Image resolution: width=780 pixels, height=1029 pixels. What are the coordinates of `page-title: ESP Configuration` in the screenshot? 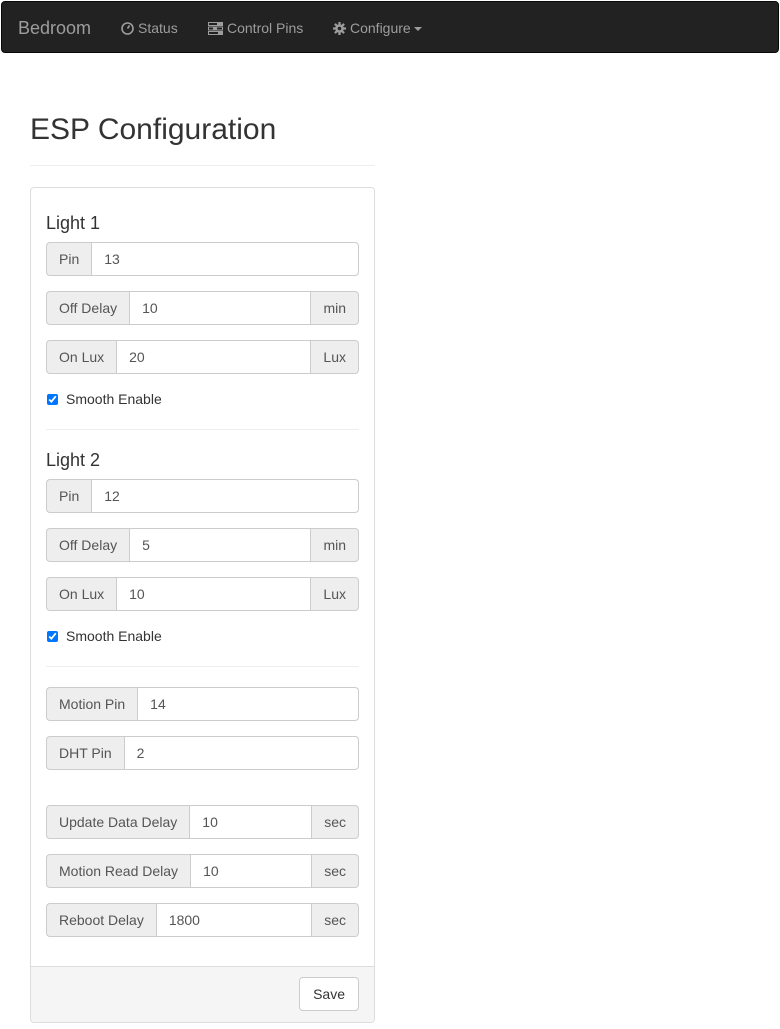 It's located at (153, 129).